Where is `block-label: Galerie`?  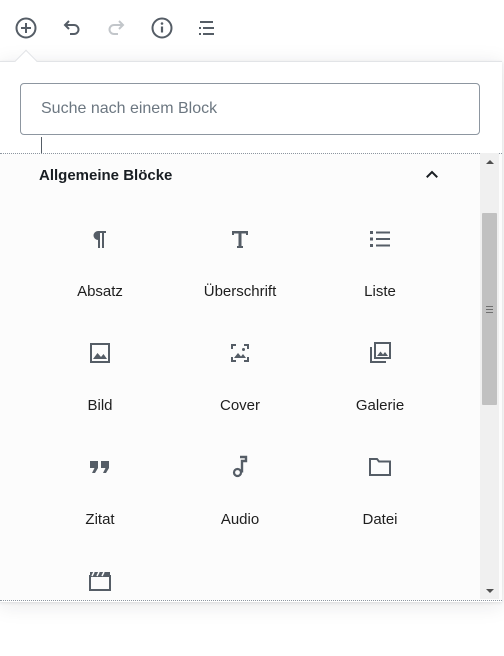
block-label: Galerie is located at coordinates (380, 405).